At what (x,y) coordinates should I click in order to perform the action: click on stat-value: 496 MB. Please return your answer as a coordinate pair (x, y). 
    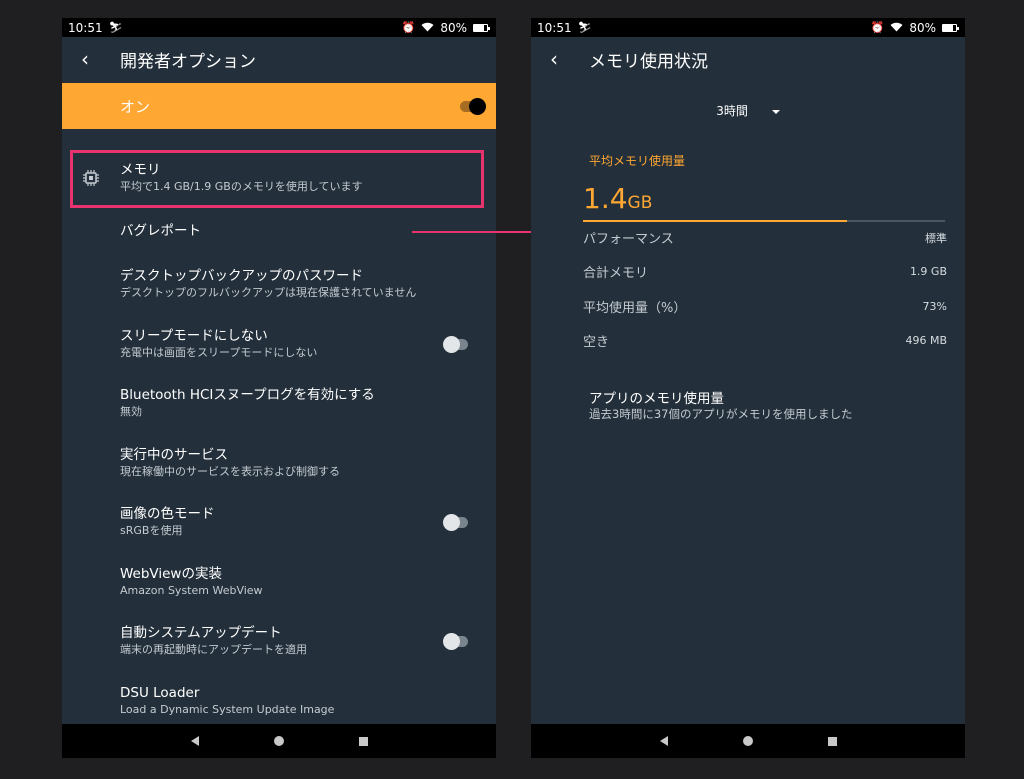
    Looking at the image, I should click on (926, 340).